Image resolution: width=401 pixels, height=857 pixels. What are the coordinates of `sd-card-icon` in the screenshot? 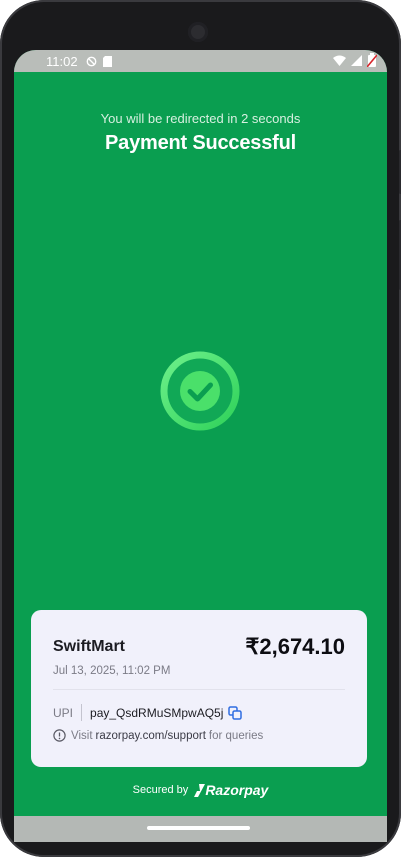 It's located at (107, 61).